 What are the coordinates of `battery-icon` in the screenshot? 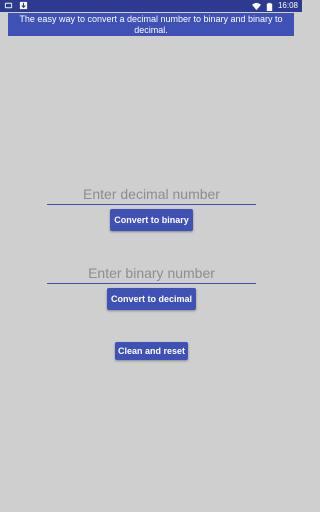 It's located at (269, 6).